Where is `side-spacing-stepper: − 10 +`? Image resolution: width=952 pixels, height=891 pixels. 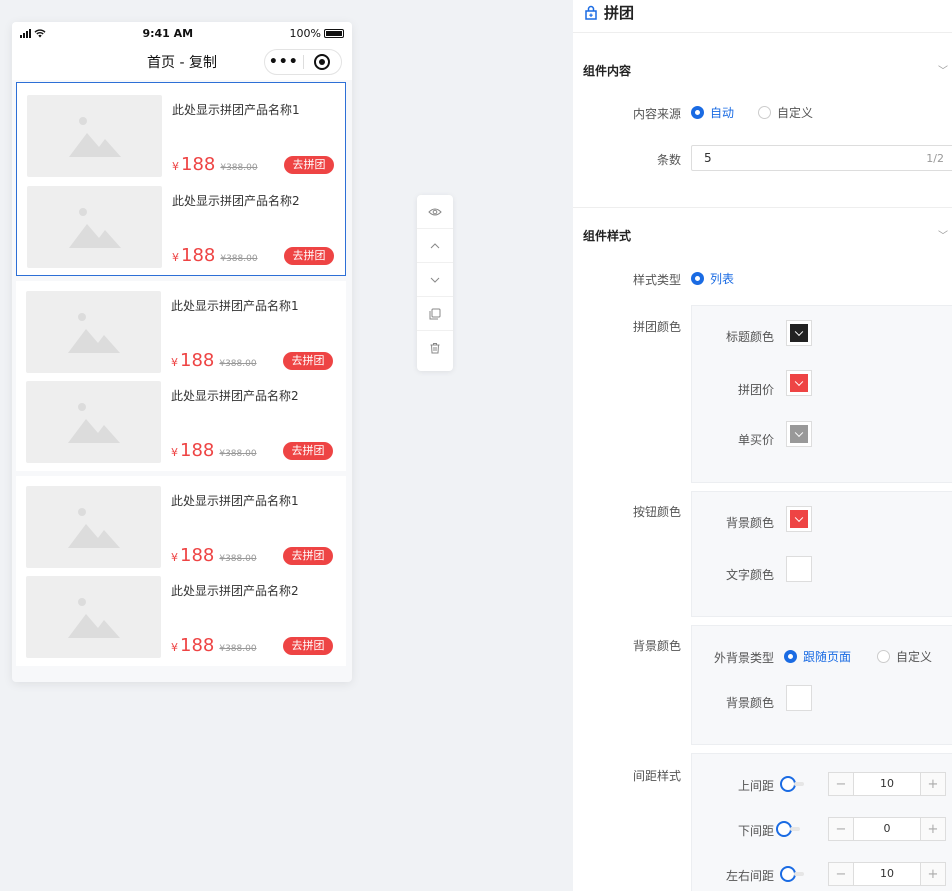
side-spacing-stepper: − 10 + is located at coordinates (887, 874).